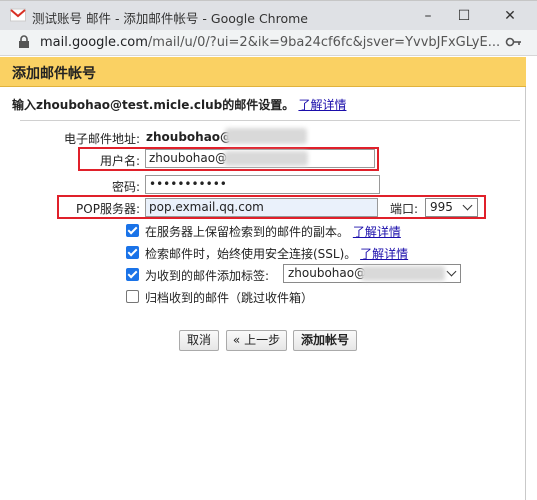 The width and height of the screenshot is (537, 500). What do you see at coordinates (24, 41) in the screenshot?
I see `lock-icon` at bounding box center [24, 41].